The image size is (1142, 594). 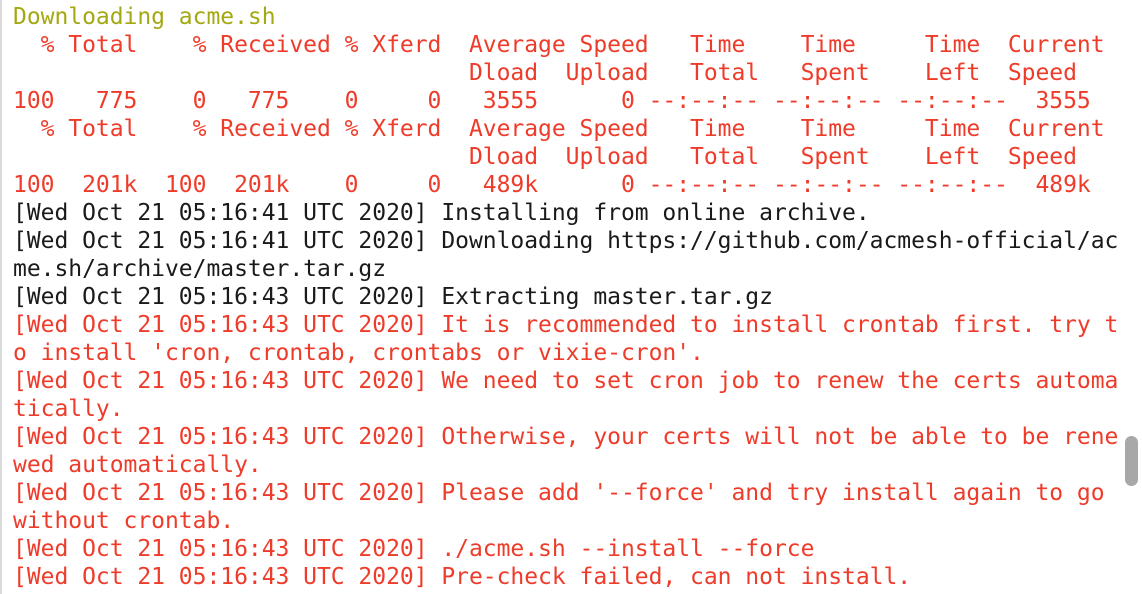 I want to click on terminal-line: tically., so click(x=68, y=409).